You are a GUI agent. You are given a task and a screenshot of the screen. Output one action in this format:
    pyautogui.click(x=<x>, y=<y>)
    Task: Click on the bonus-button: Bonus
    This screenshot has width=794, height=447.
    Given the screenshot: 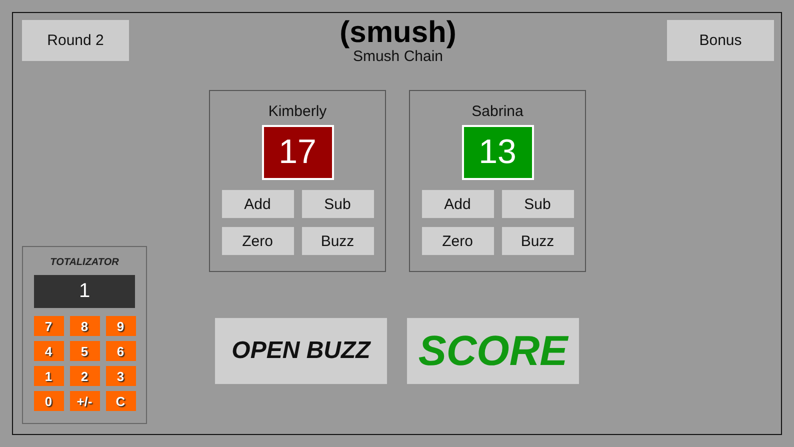 What is the action you would take?
    pyautogui.click(x=720, y=40)
    